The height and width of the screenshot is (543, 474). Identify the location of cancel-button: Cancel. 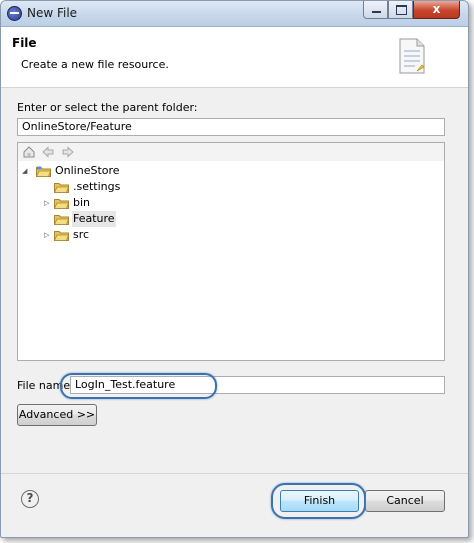
(405, 501).